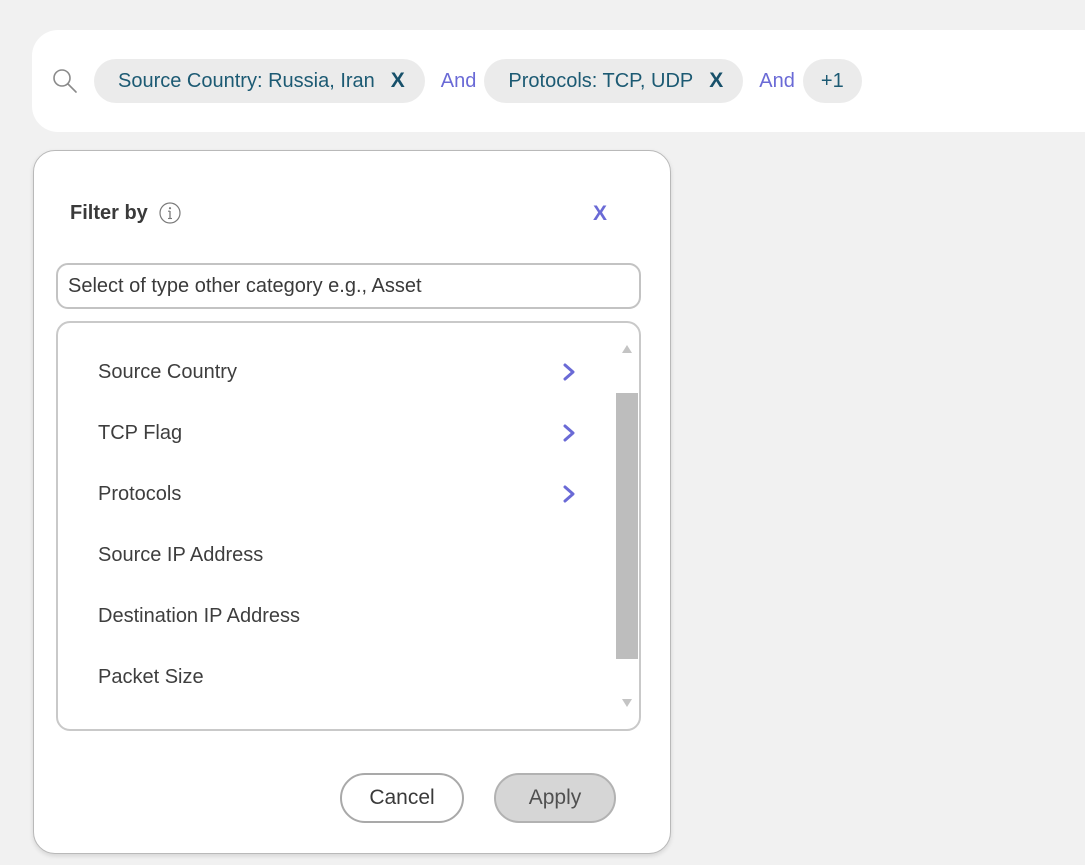 This screenshot has height=865, width=1085. I want to click on category-search-input, so click(348, 286).